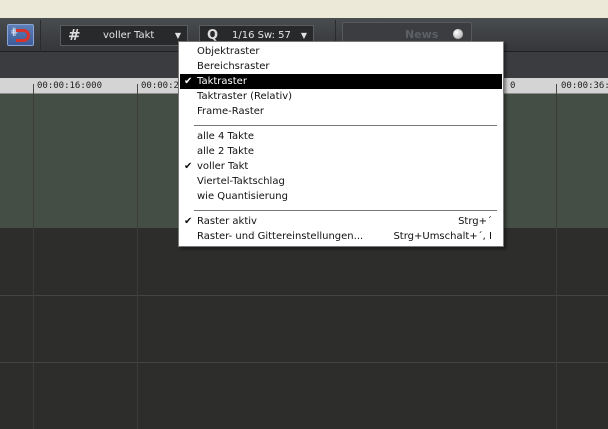 This screenshot has height=429, width=608. Describe the element at coordinates (341, 66) in the screenshot. I see `menu-item-bereichsraster: Bereichsraster` at that location.